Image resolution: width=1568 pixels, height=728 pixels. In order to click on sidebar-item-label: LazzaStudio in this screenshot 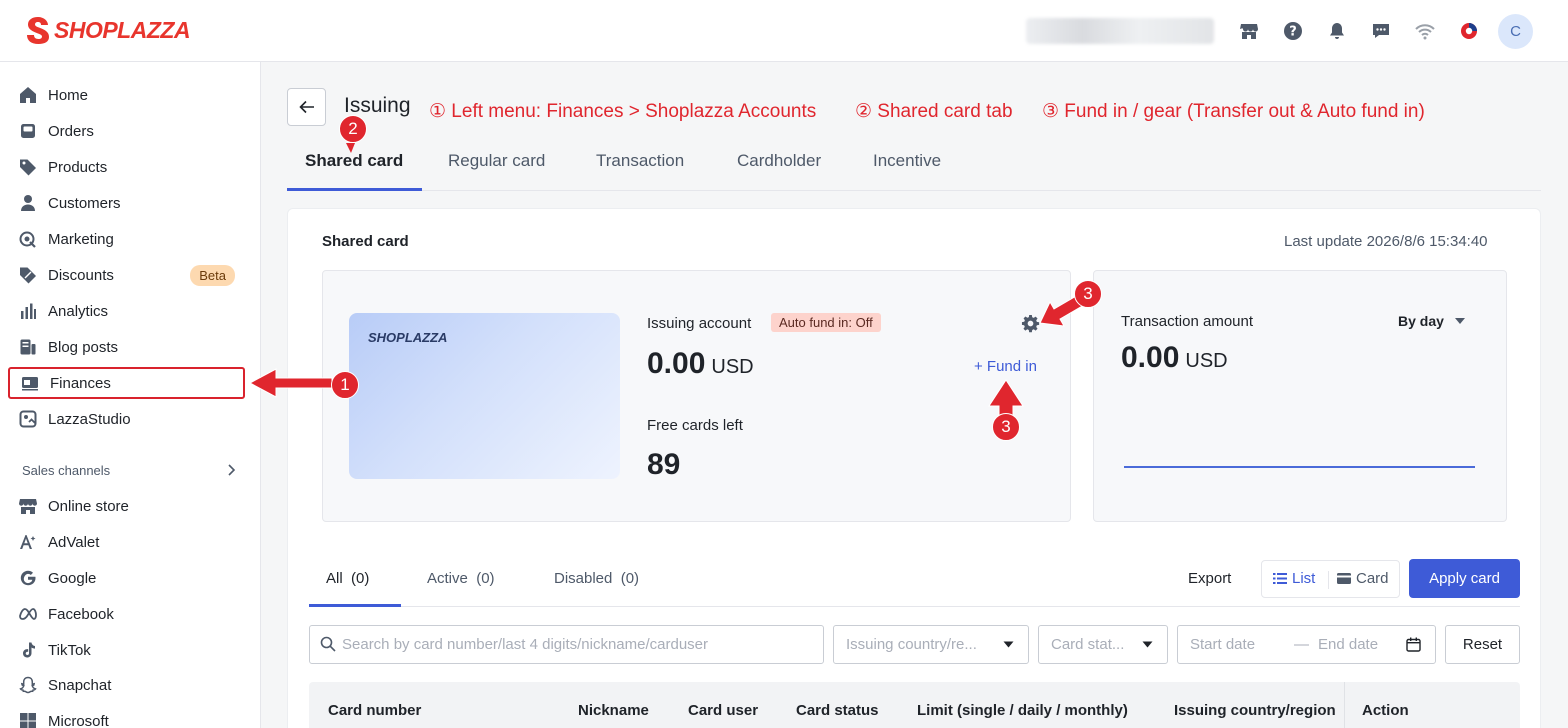, I will do `click(89, 419)`.